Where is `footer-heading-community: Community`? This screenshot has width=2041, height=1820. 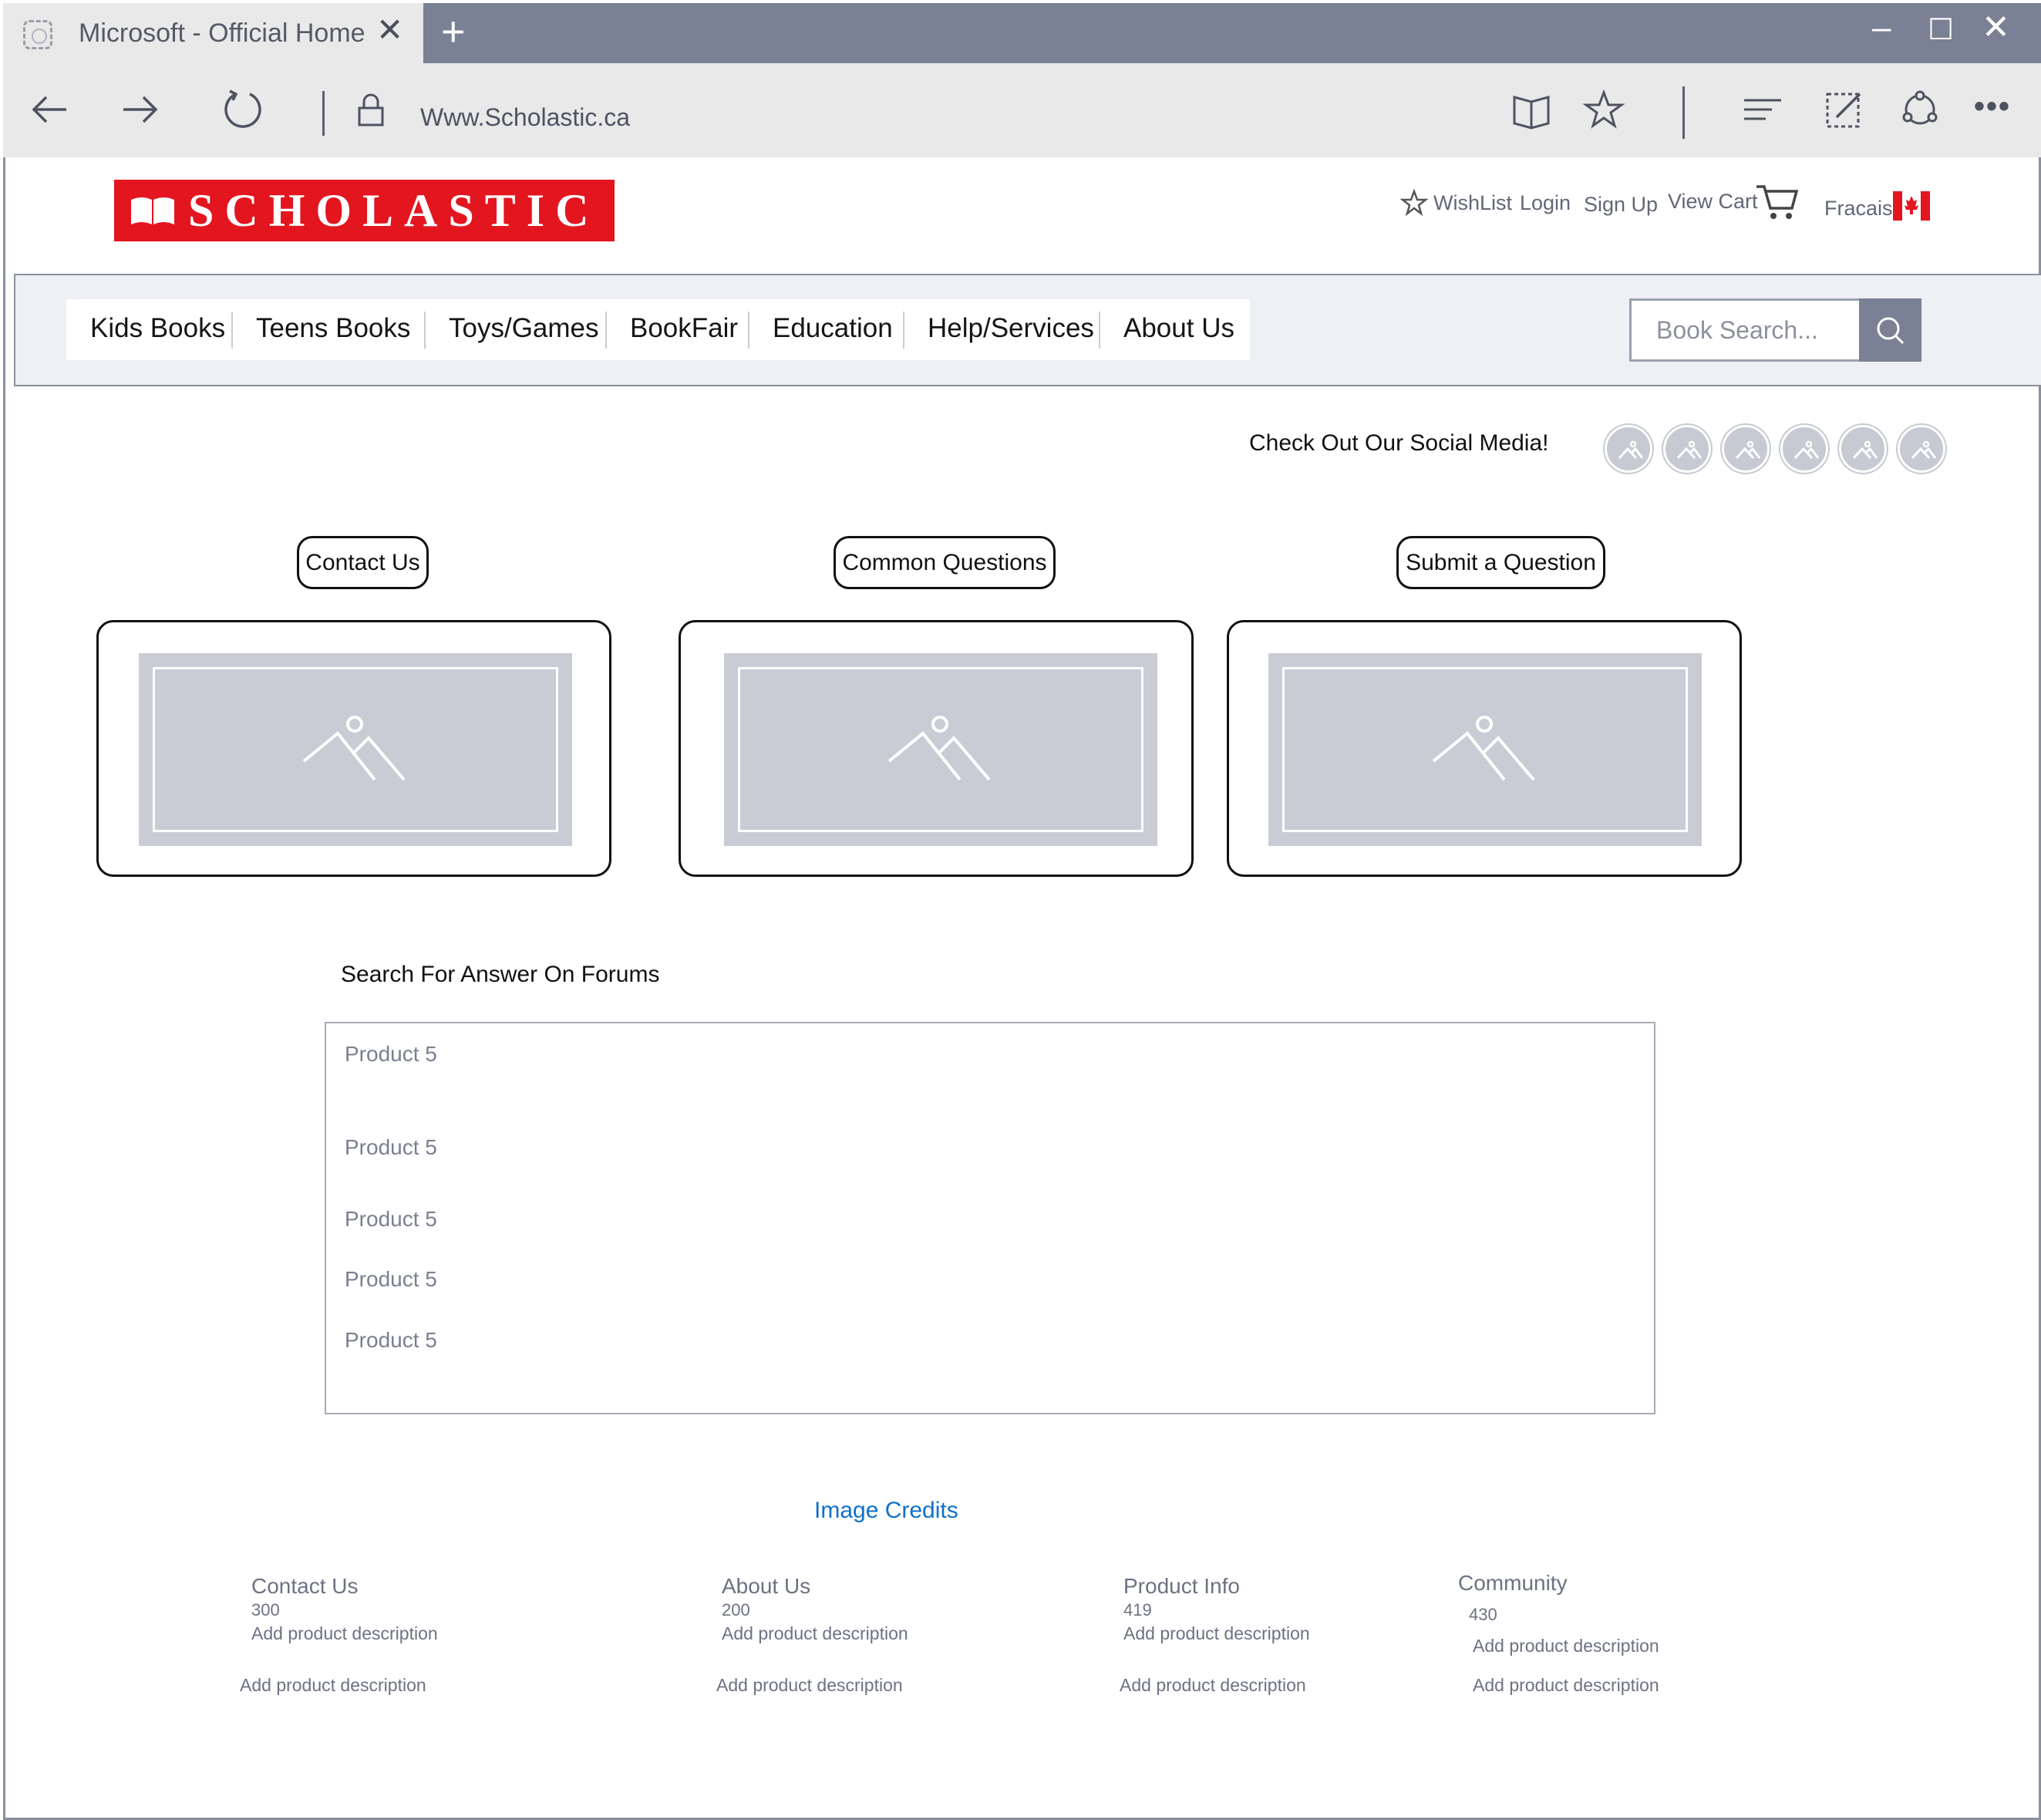 footer-heading-community: Community is located at coordinates (1513, 1584).